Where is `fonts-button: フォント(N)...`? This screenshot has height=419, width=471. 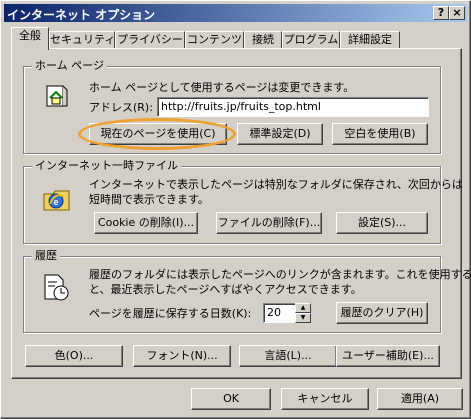 fonts-button: フォント(N)... is located at coordinates (182, 356).